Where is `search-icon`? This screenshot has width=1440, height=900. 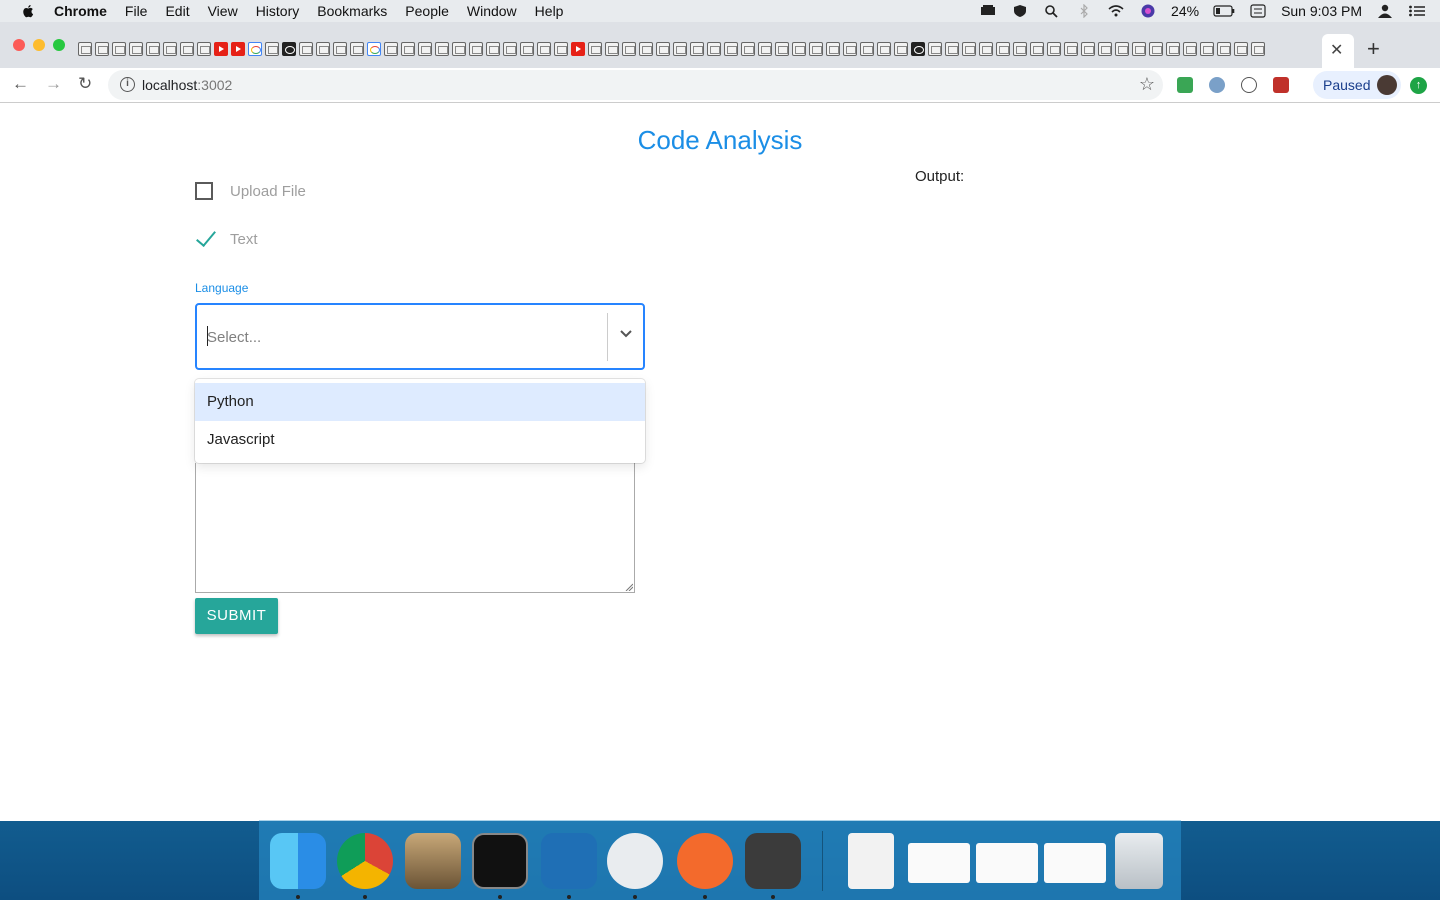 search-icon is located at coordinates (1052, 11).